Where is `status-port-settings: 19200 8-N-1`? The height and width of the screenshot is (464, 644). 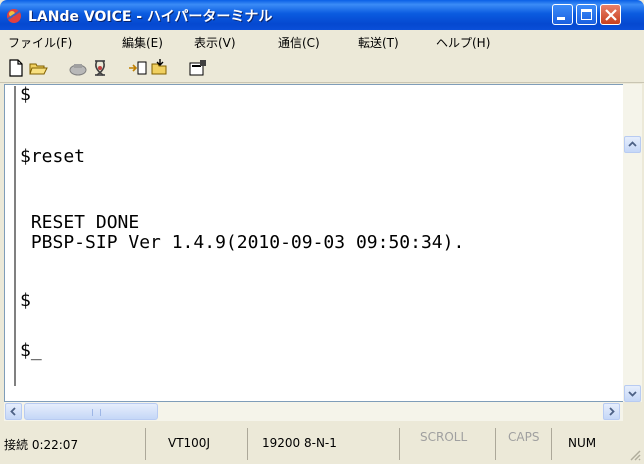
status-port-settings: 19200 8-N-1 is located at coordinates (299, 443).